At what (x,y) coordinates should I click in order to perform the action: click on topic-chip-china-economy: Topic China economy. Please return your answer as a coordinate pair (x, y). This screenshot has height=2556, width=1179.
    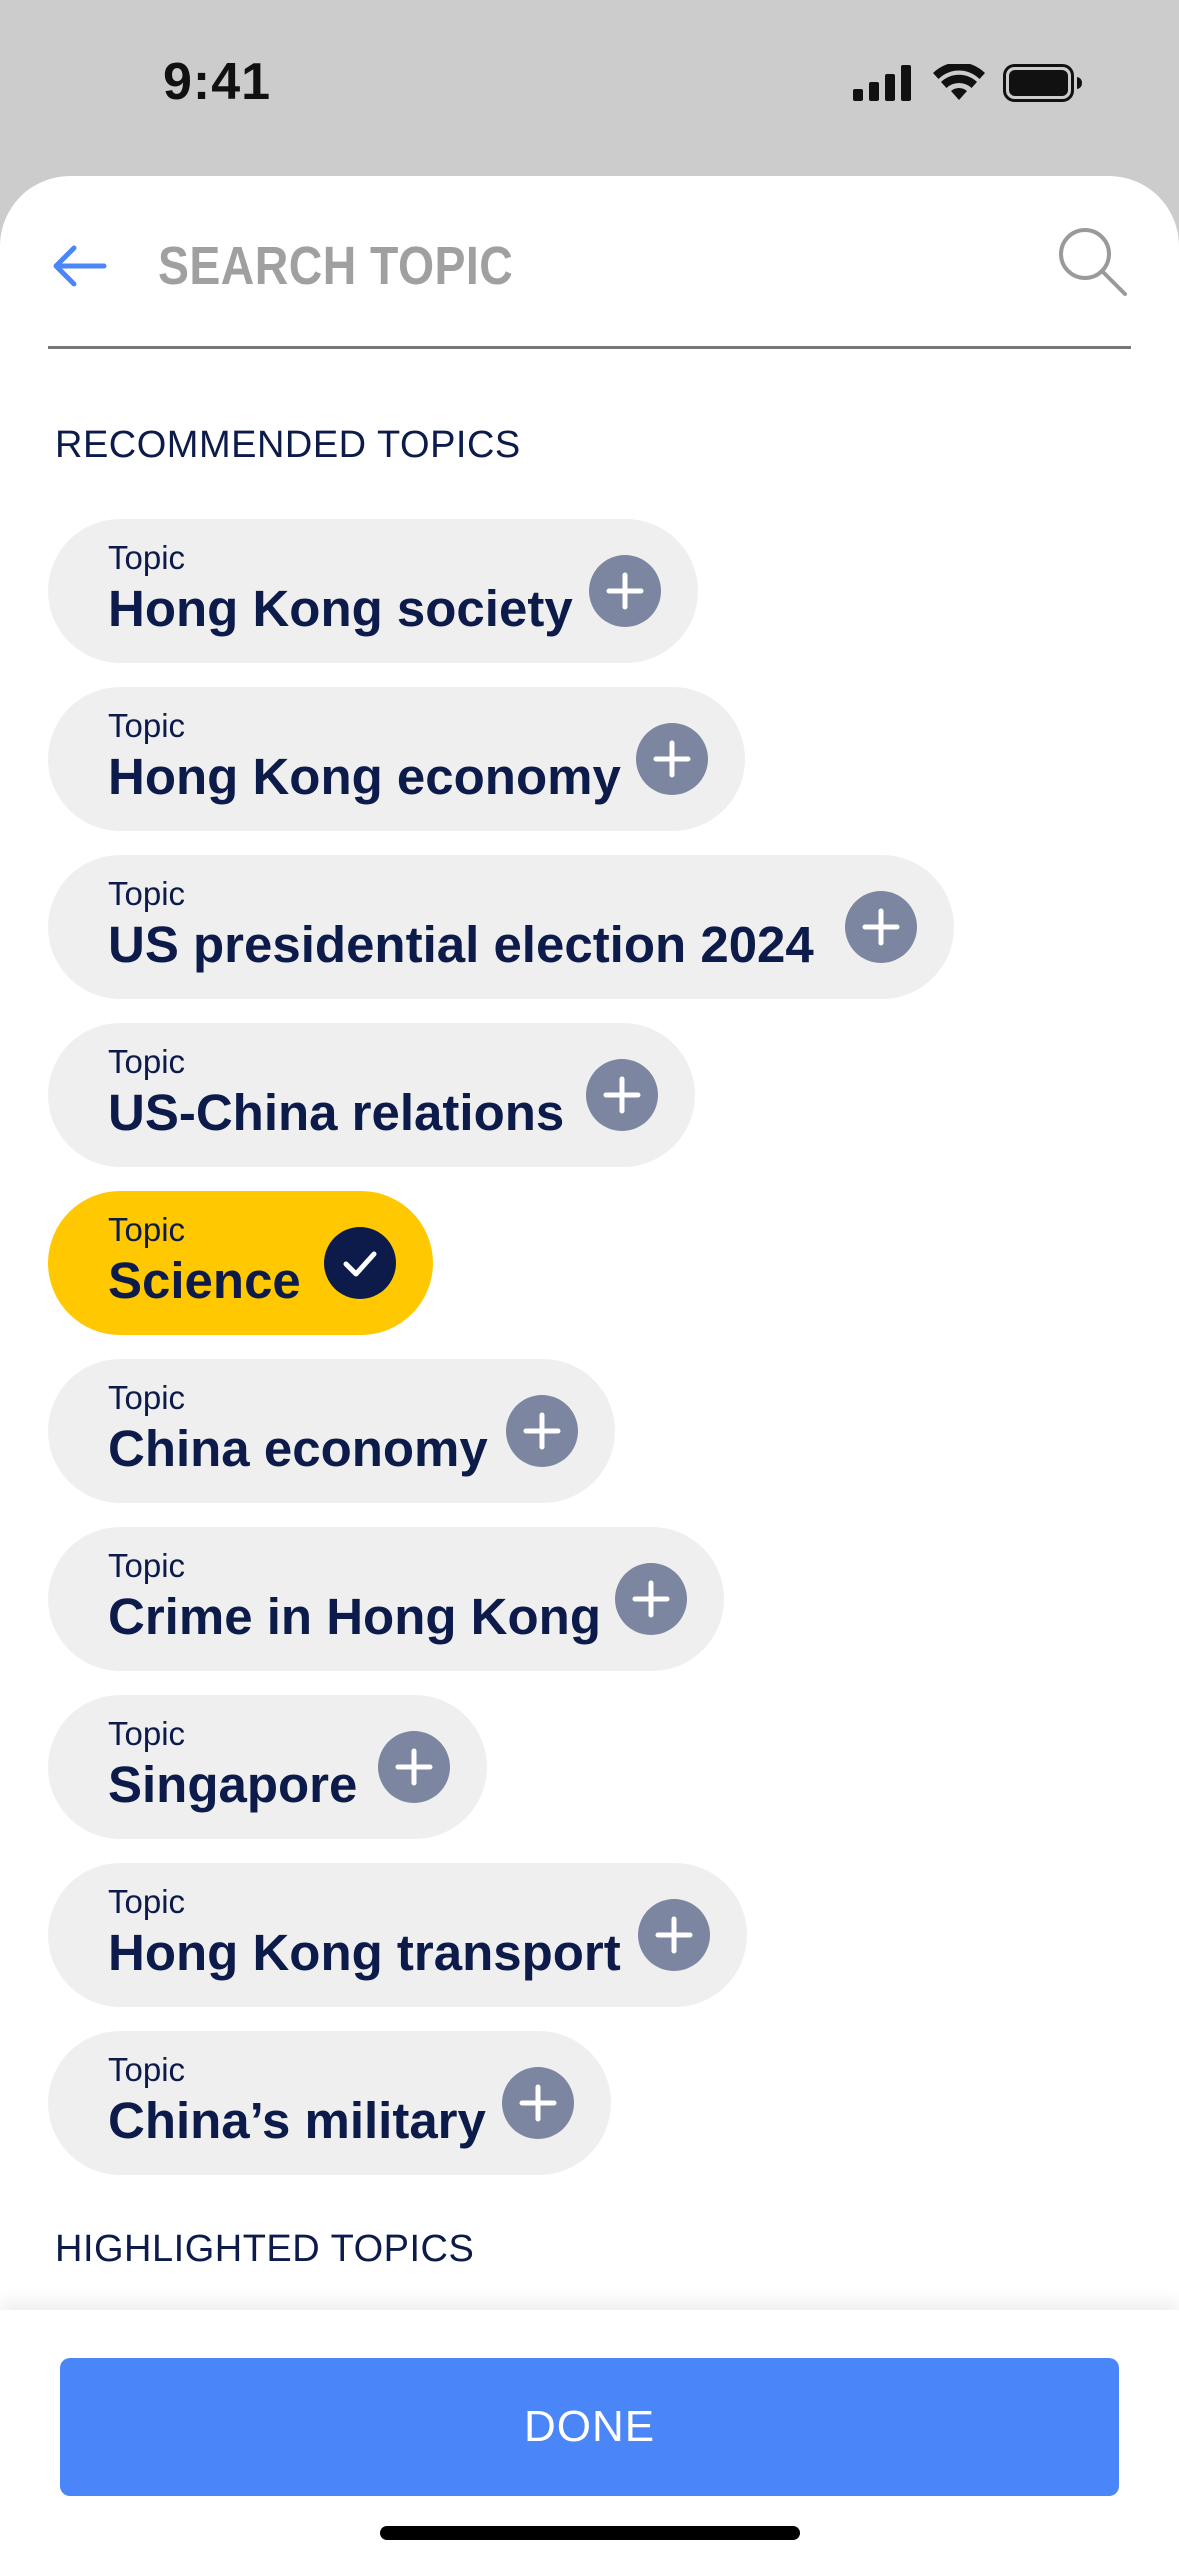
    Looking at the image, I should click on (331, 1431).